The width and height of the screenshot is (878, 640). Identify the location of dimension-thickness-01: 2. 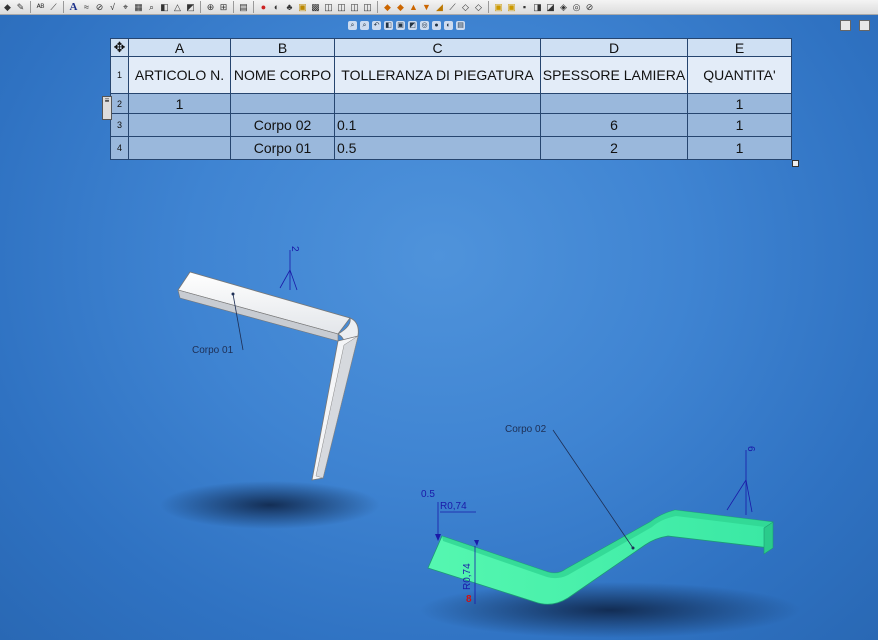
(289, 268).